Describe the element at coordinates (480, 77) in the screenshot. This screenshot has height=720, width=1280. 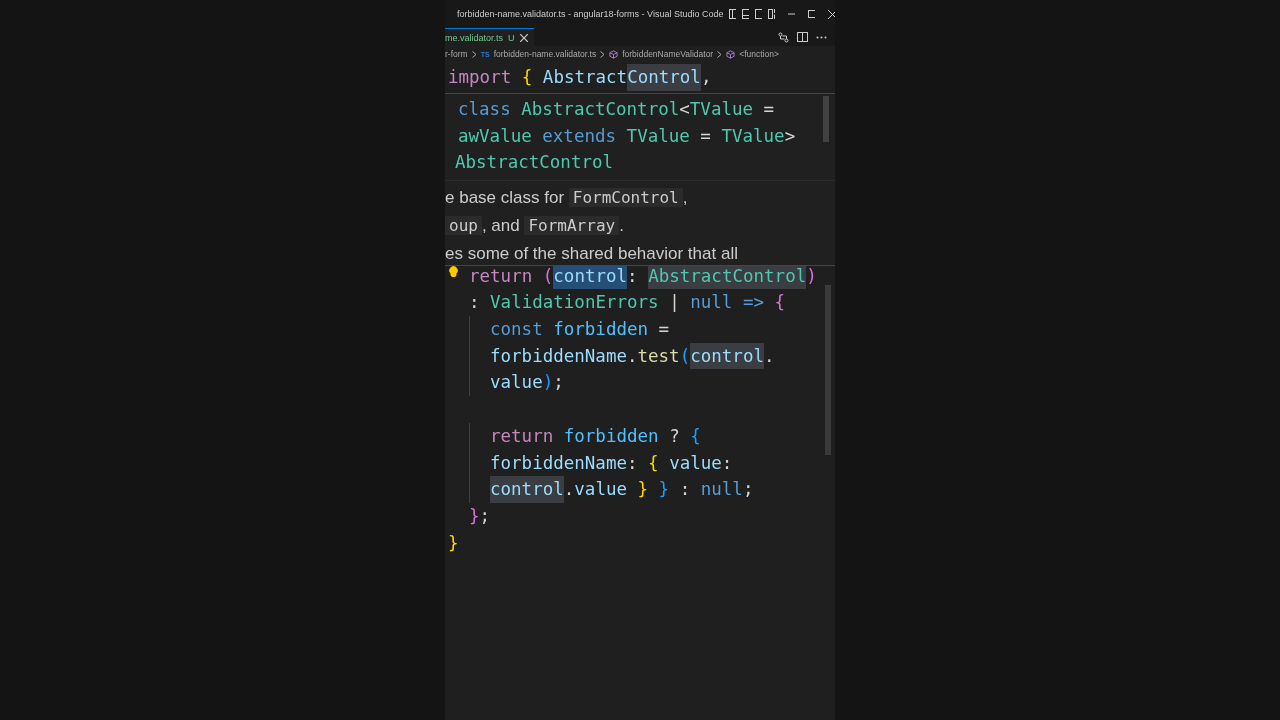
I see `code-token: import` at that location.